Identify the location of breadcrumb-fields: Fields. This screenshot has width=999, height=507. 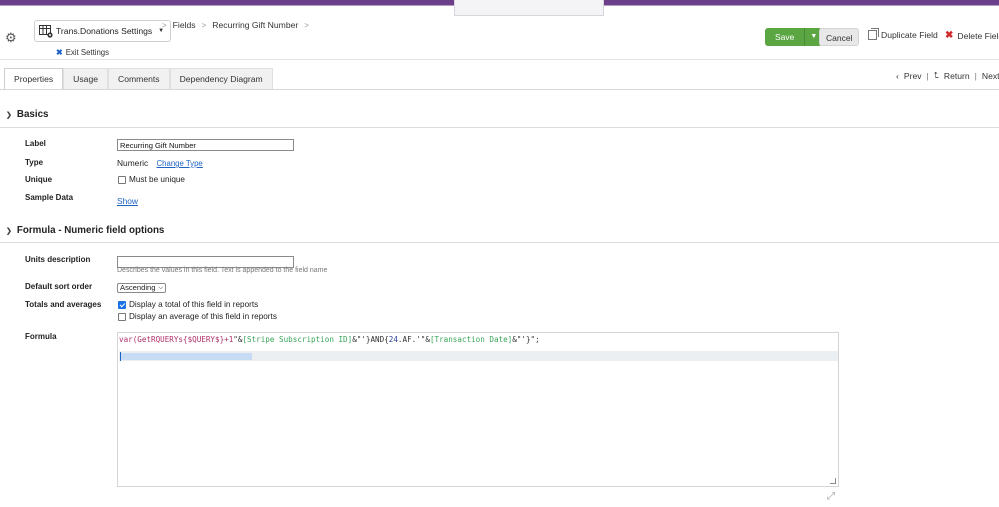
(184, 25).